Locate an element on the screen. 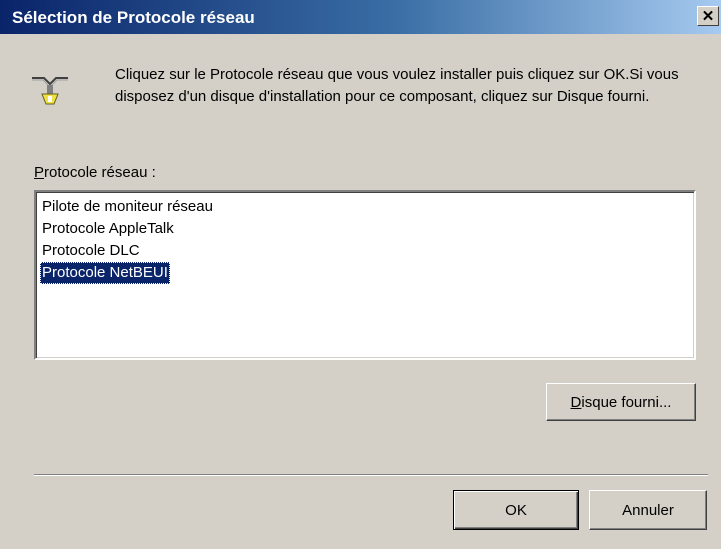 The width and height of the screenshot is (721, 549). ok-button: OK is located at coordinates (516, 510).